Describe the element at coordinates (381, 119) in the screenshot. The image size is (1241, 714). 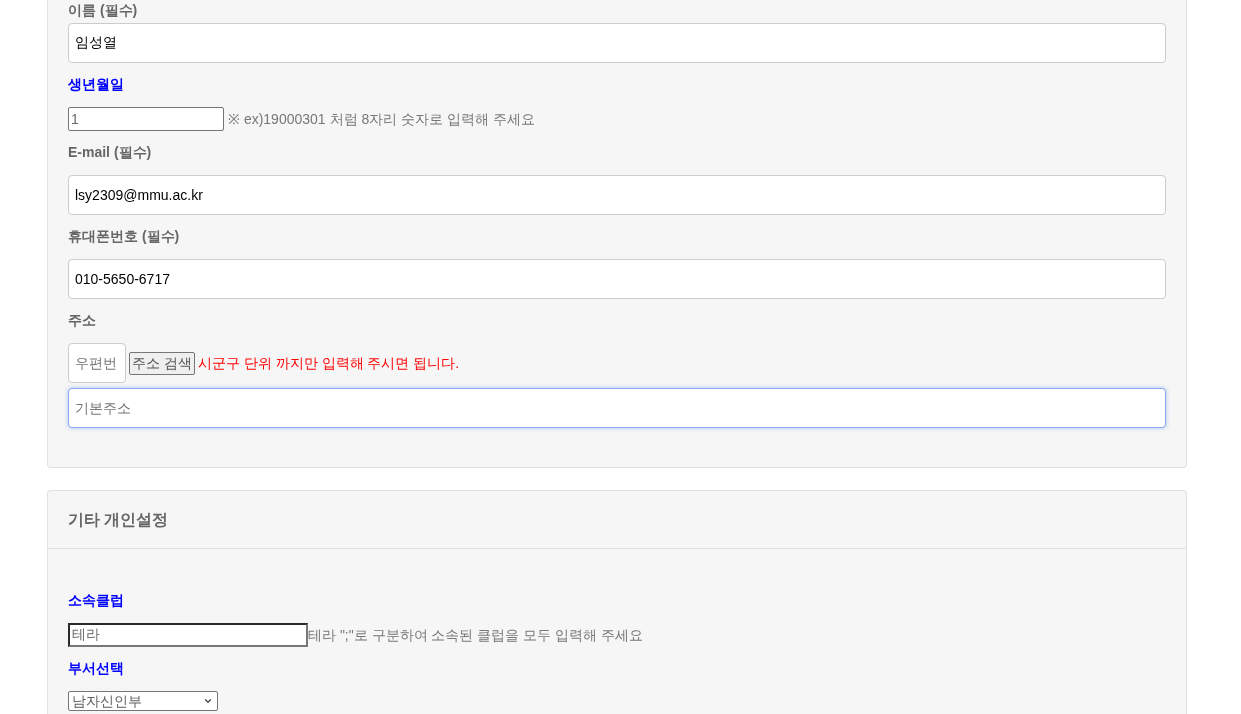
I see `hint-text: ※ ex)19000301 처럼 8자리 숫자로 입력해 주세요` at that location.